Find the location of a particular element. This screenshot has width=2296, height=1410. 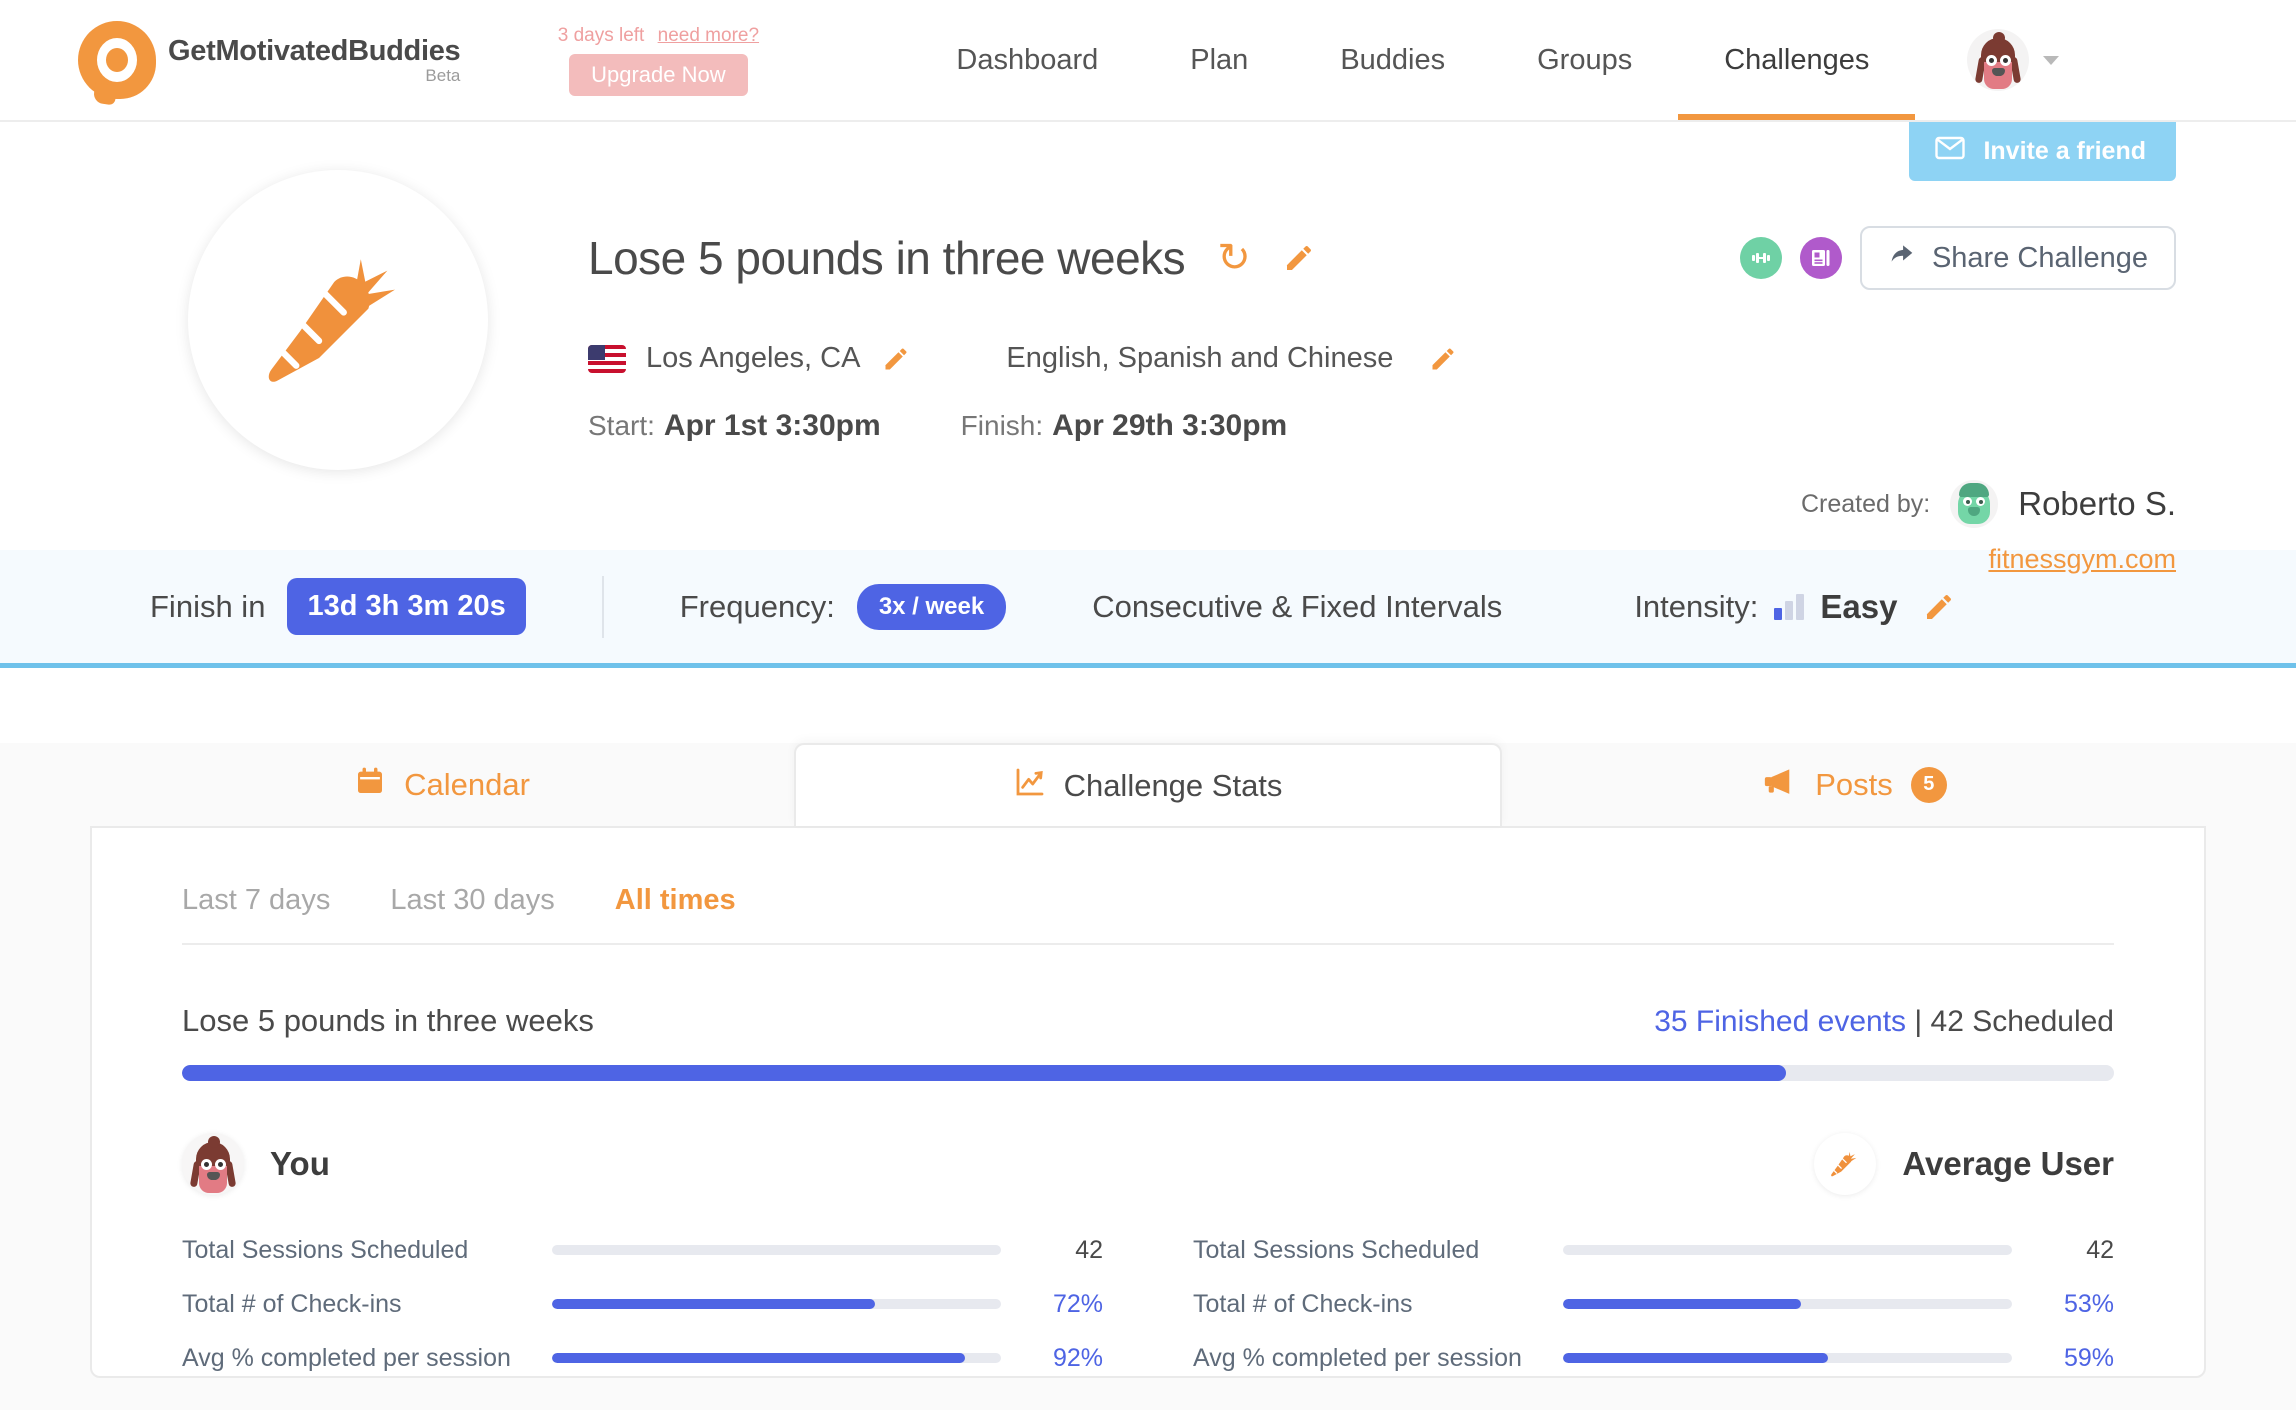

nav-item-challenges: Challenges is located at coordinates (1796, 60).